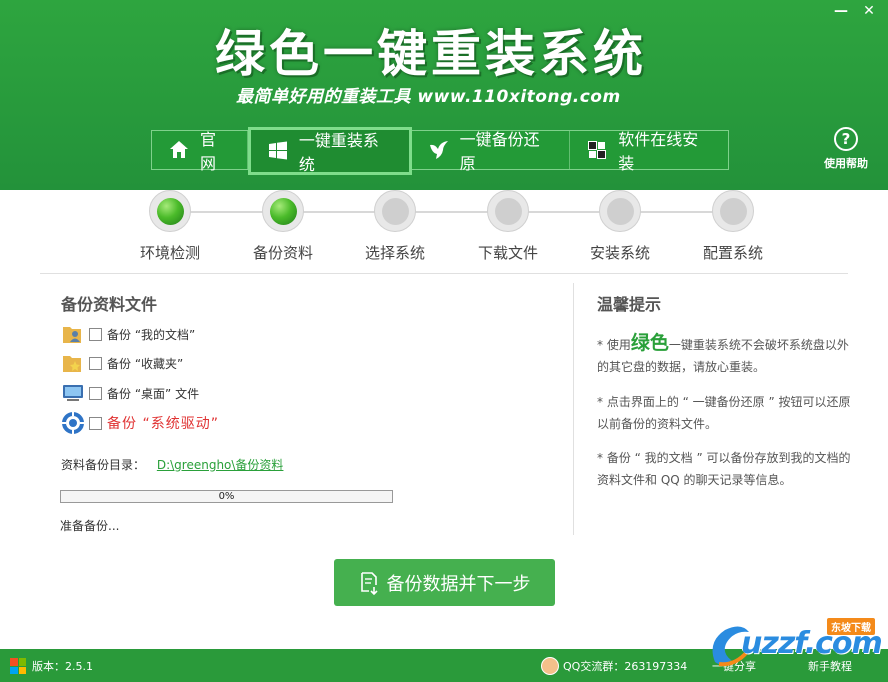 The image size is (888, 682). What do you see at coordinates (95, 393) in the screenshot?
I see `backup-desktop-checkbox` at bounding box center [95, 393].